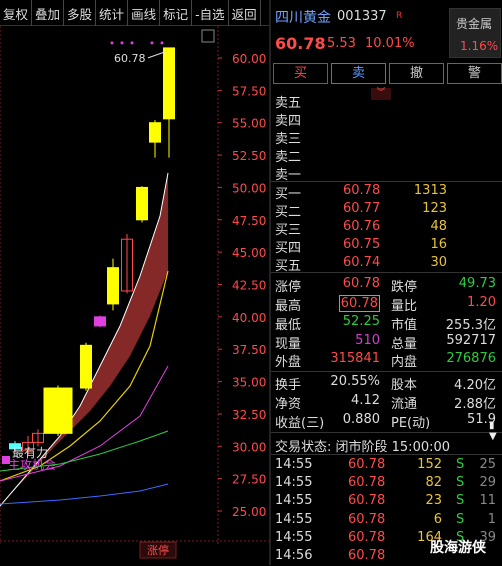 The width and height of the screenshot is (502, 566). Describe the element at coordinates (361, 321) in the screenshot. I see `low-value: 52.25` at that location.